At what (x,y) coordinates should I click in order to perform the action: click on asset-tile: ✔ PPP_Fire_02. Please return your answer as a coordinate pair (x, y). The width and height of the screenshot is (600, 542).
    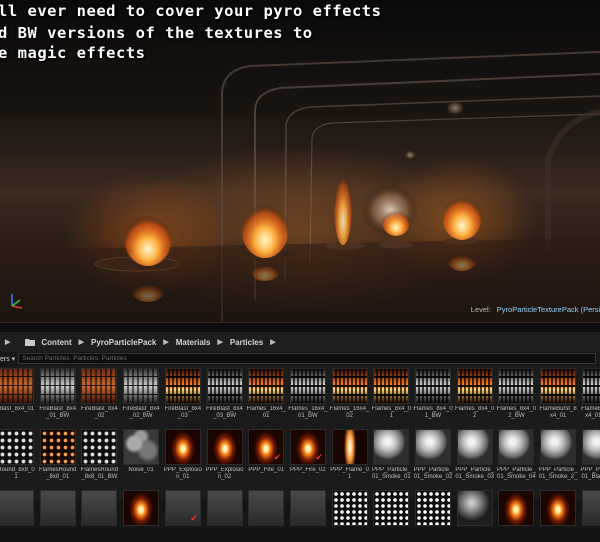
    Looking at the image, I should click on (307, 455).